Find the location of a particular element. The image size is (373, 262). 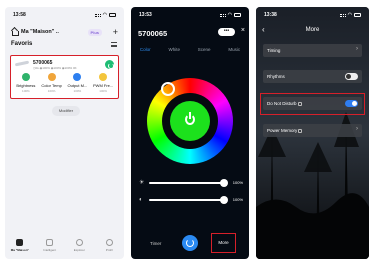

status-time: 13:38 is located at coordinates (270, 15).